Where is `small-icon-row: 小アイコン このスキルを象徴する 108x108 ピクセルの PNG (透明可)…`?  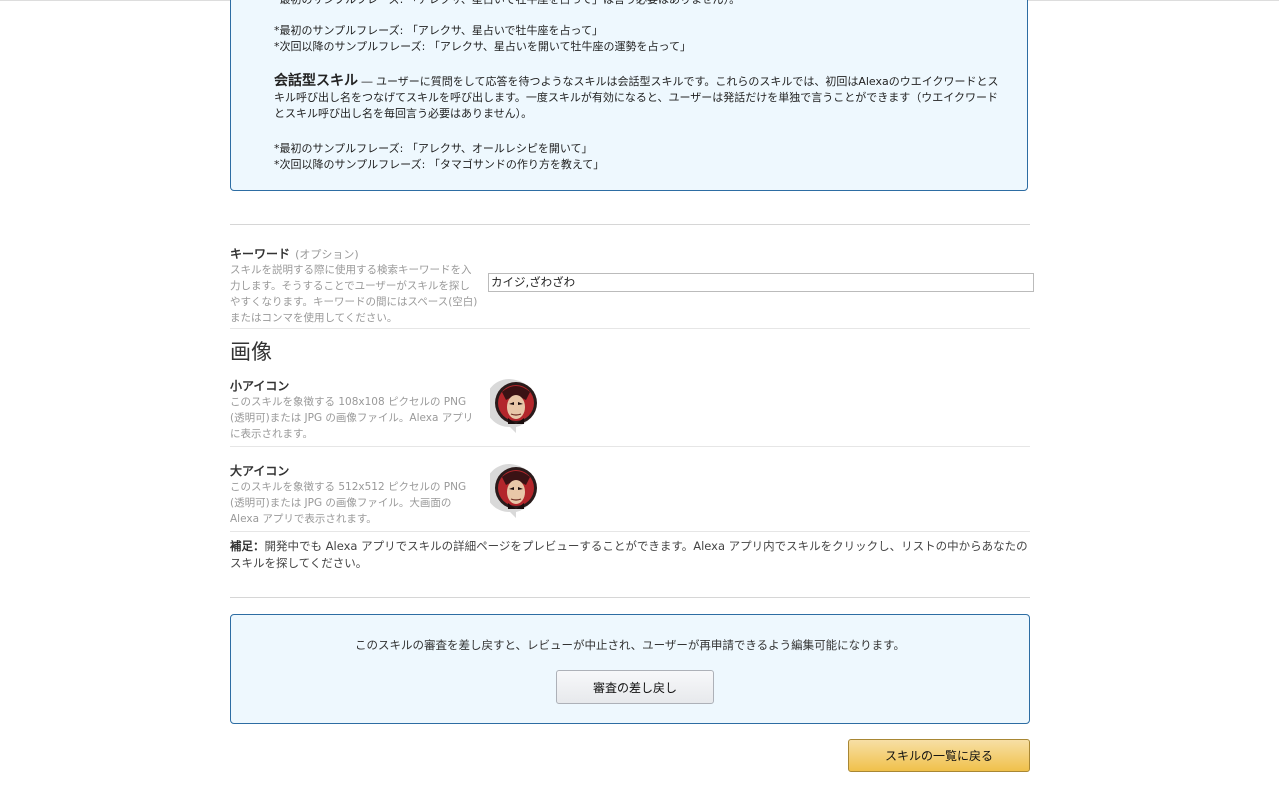 small-icon-row: 小アイコン このスキルを象徴する 108x108 ピクセルの PNG (透明可)… is located at coordinates (630, 409).